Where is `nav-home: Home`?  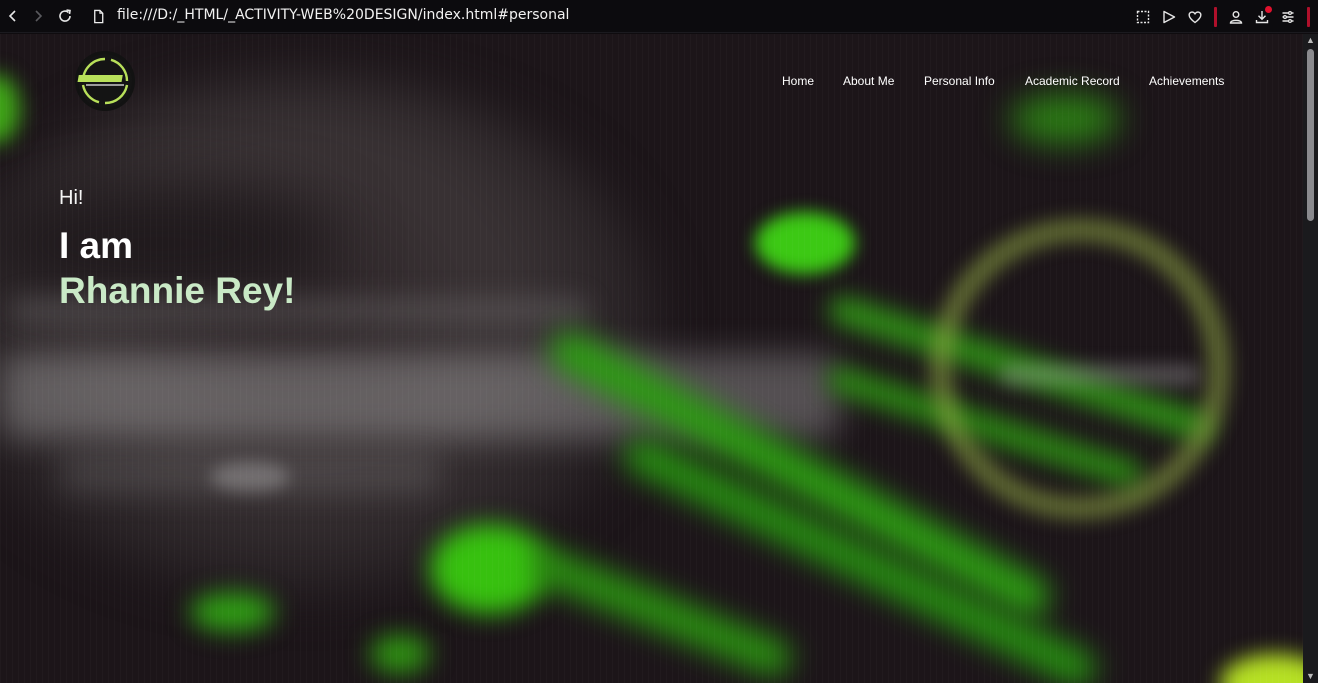 nav-home: Home is located at coordinates (798, 81).